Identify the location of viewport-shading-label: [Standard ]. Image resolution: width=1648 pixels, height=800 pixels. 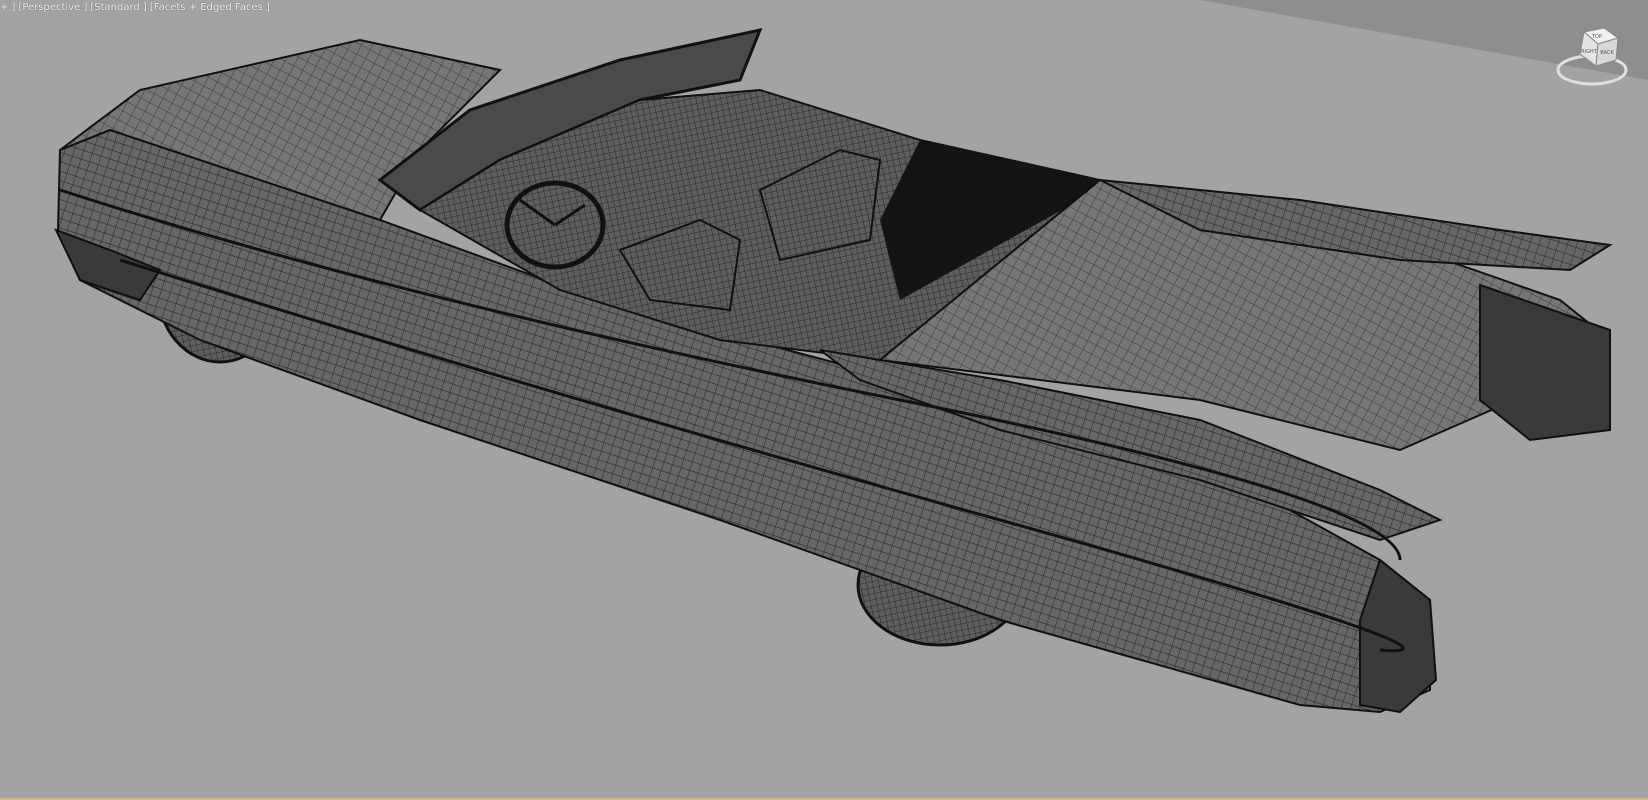
(118, 7).